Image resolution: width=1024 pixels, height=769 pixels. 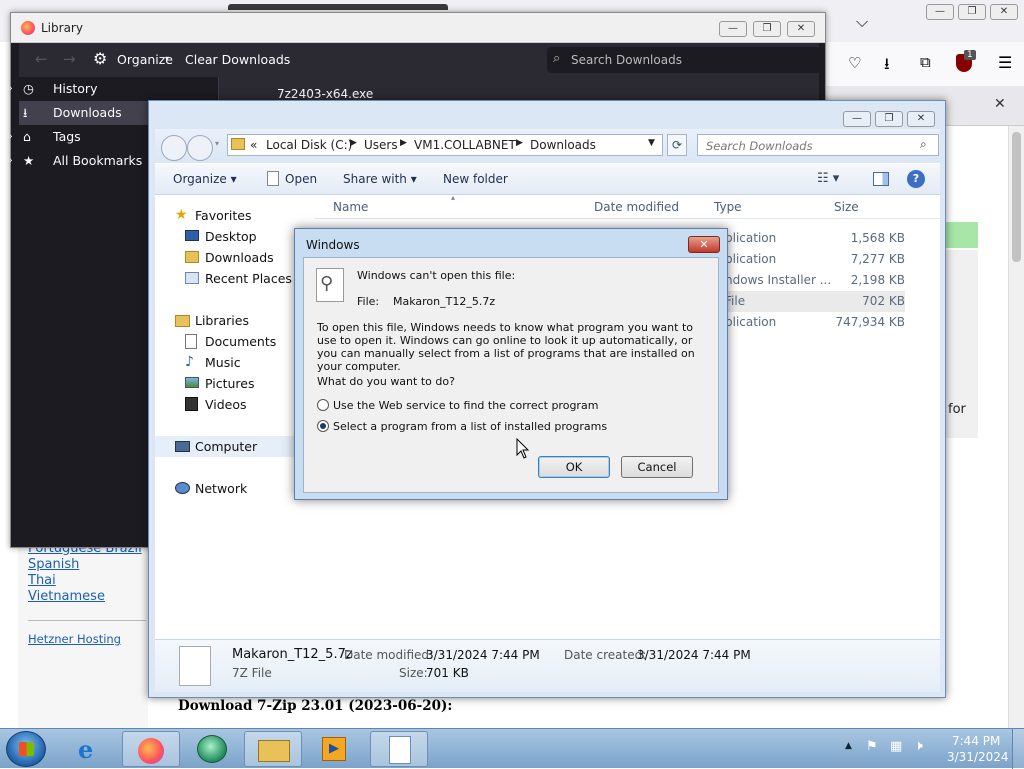 What do you see at coordinates (1016, 427) in the screenshot?
I see `page-scrollbar` at bounding box center [1016, 427].